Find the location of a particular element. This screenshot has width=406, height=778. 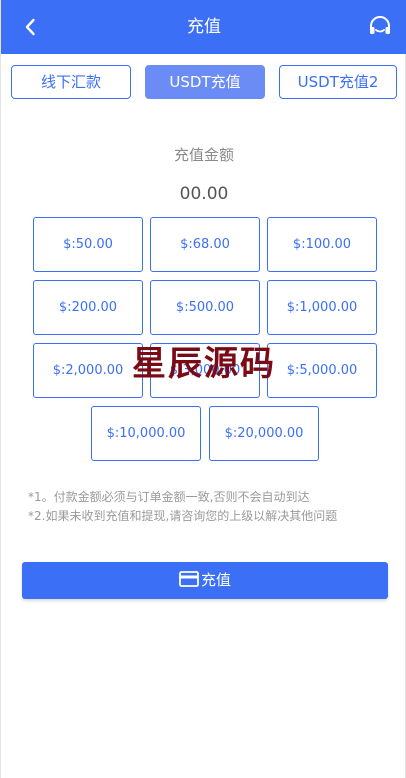

amount-option: $:5,000.00 is located at coordinates (322, 370).